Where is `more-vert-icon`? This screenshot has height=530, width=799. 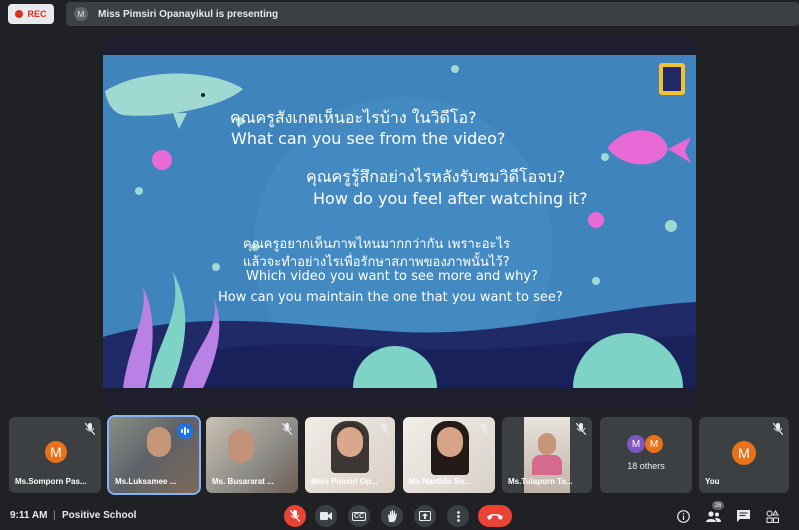
more-vert-icon is located at coordinates (458, 516).